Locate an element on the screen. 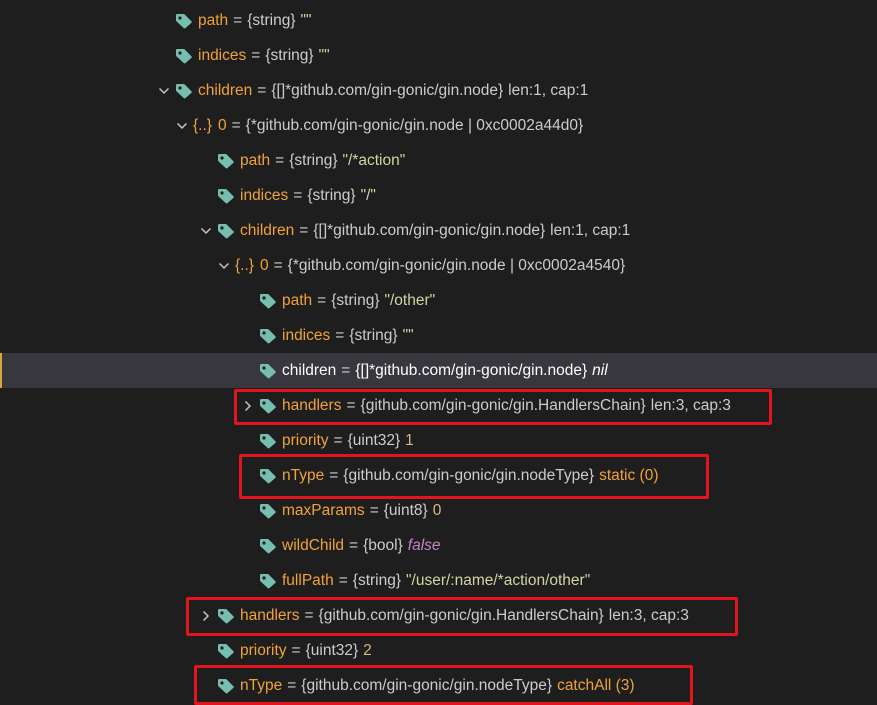  variable-value: 2 is located at coordinates (367, 650).